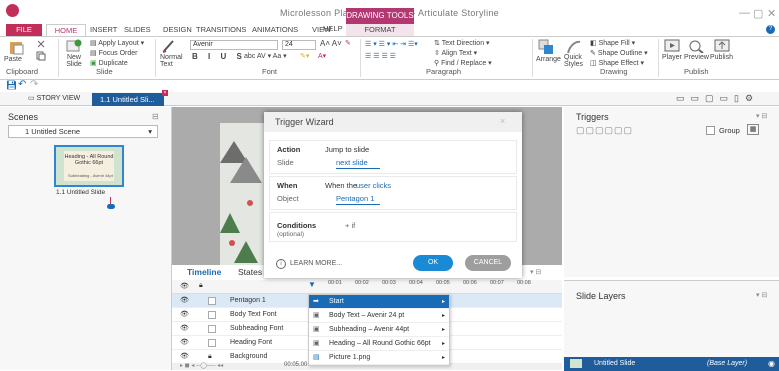 Image resolution: width=779 pixels, height=371 pixels. What do you see at coordinates (379, 316) in the screenshot?
I see `bar-body-text: ▣ Body Text – Avenir 24 pt ▸` at bounding box center [379, 316].